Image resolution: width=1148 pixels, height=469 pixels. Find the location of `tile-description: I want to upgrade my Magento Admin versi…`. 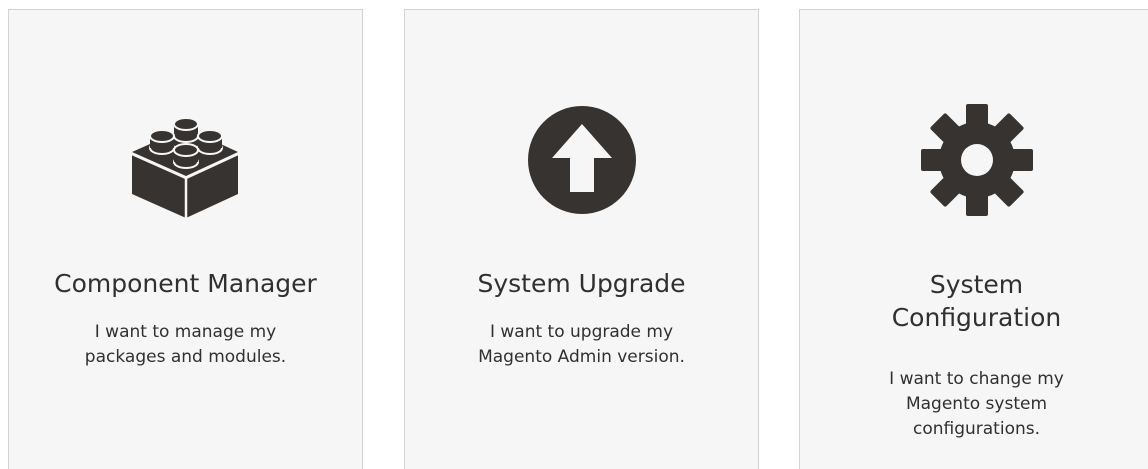

tile-description: I want to upgrade my Magento Admin versi… is located at coordinates (581, 344).